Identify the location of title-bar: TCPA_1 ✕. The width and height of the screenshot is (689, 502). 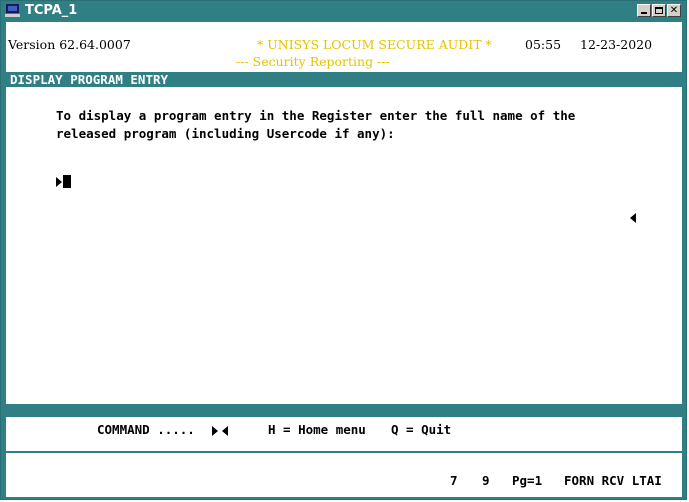
(343, 11).